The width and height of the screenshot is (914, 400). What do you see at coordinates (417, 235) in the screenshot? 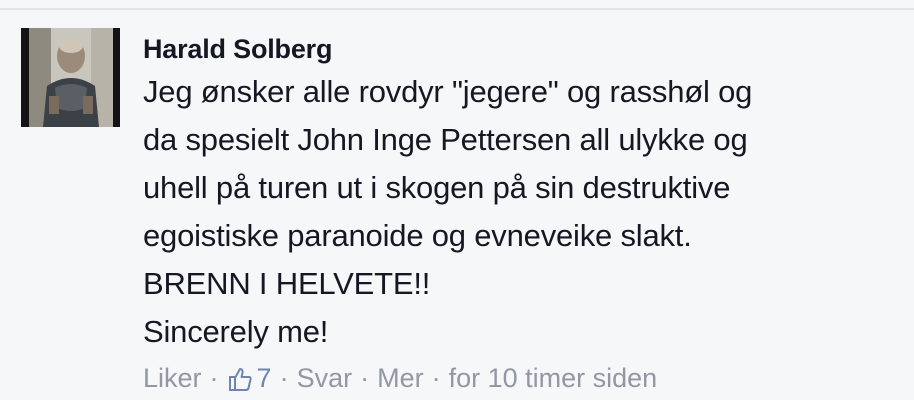
I see `comment-text-line: egoistiske paranoide og evneveike slakt.` at bounding box center [417, 235].